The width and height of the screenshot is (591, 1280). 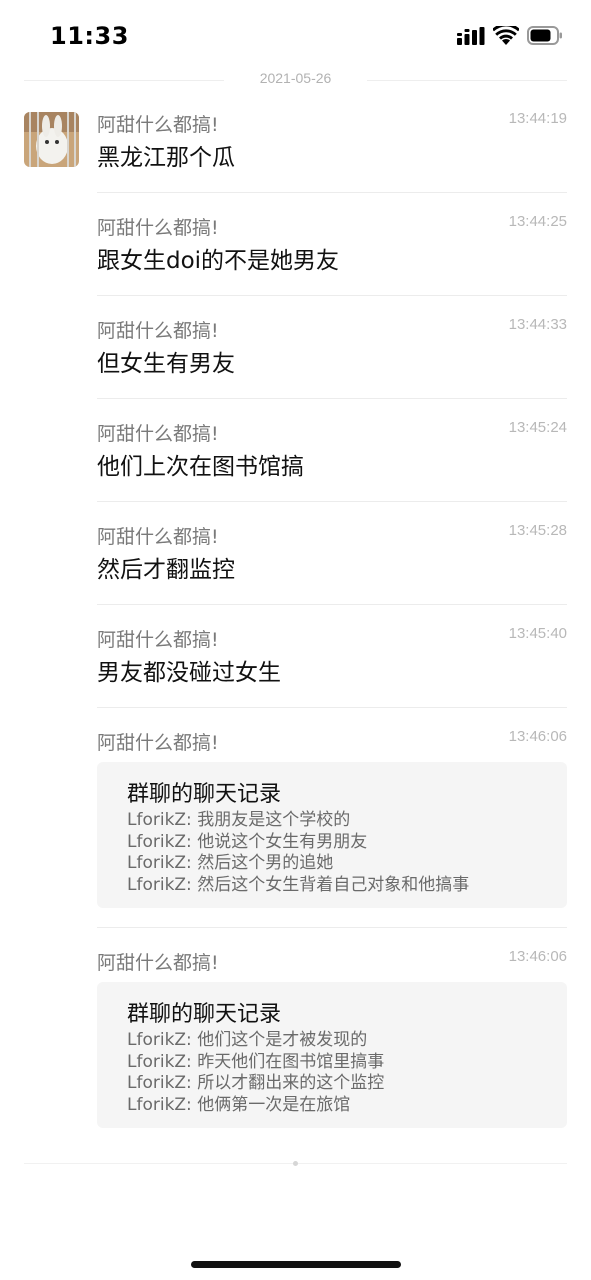 What do you see at coordinates (467, 80) in the screenshot?
I see `date-separator-line-right` at bounding box center [467, 80].